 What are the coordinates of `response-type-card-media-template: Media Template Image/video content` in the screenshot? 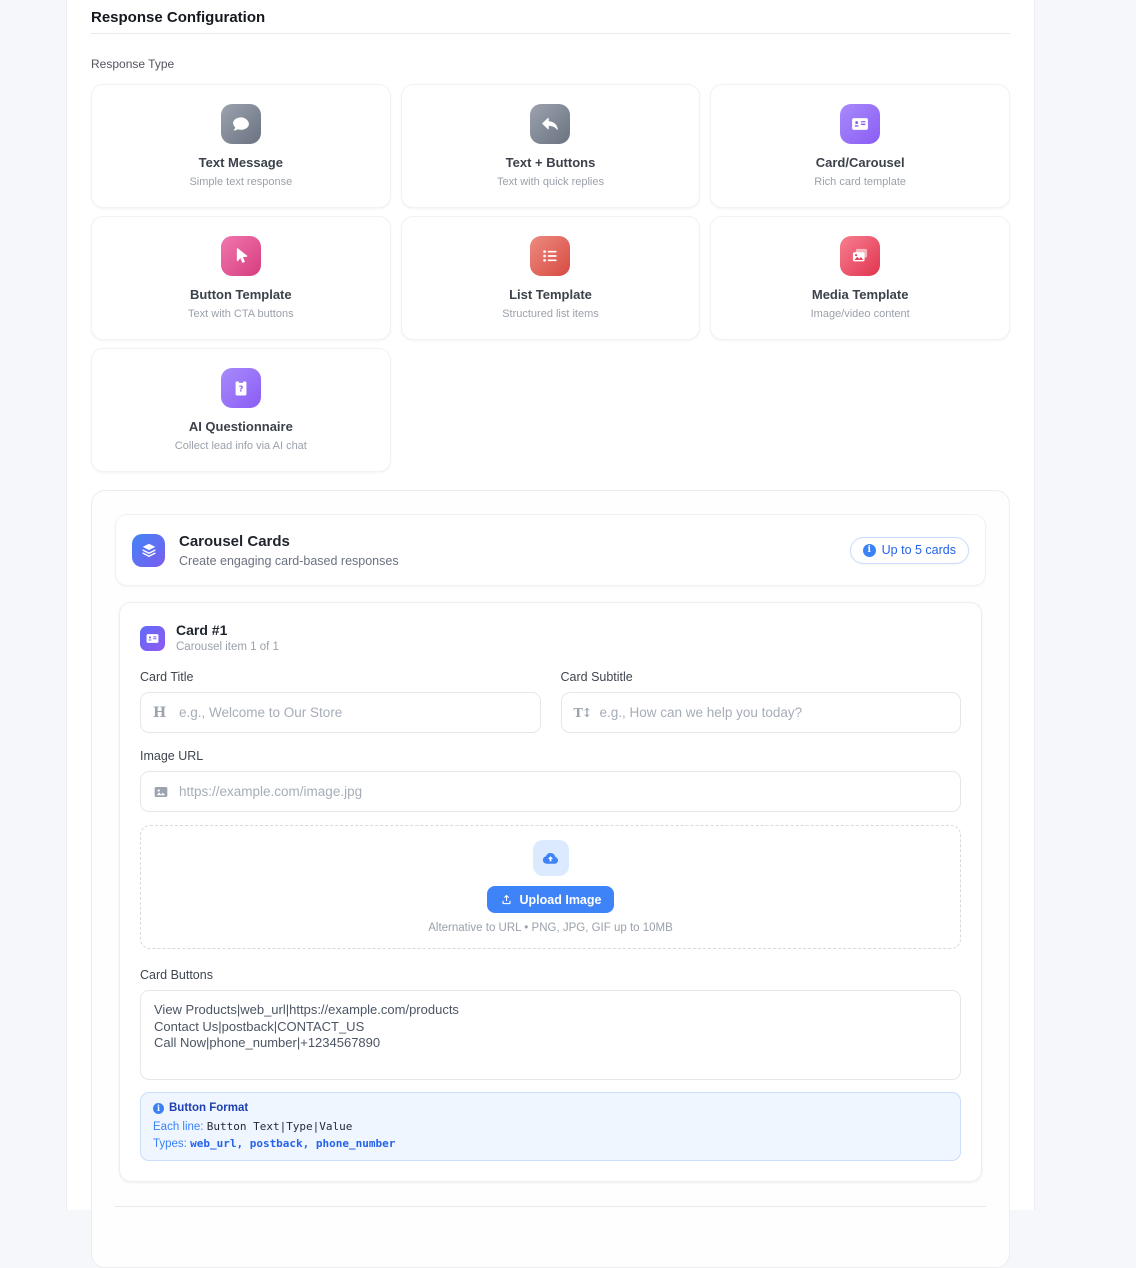 It's located at (860, 278).